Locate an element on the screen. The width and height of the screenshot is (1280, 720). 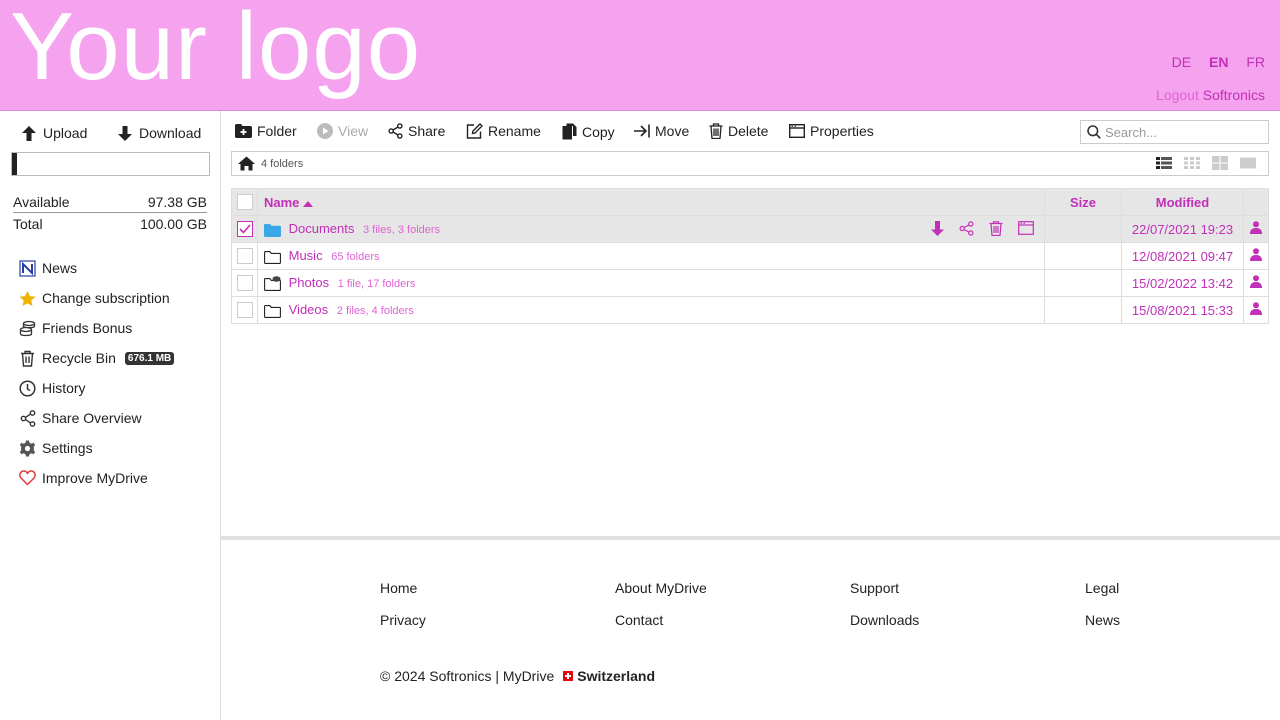
column-modified: Modified is located at coordinates (1182, 202).